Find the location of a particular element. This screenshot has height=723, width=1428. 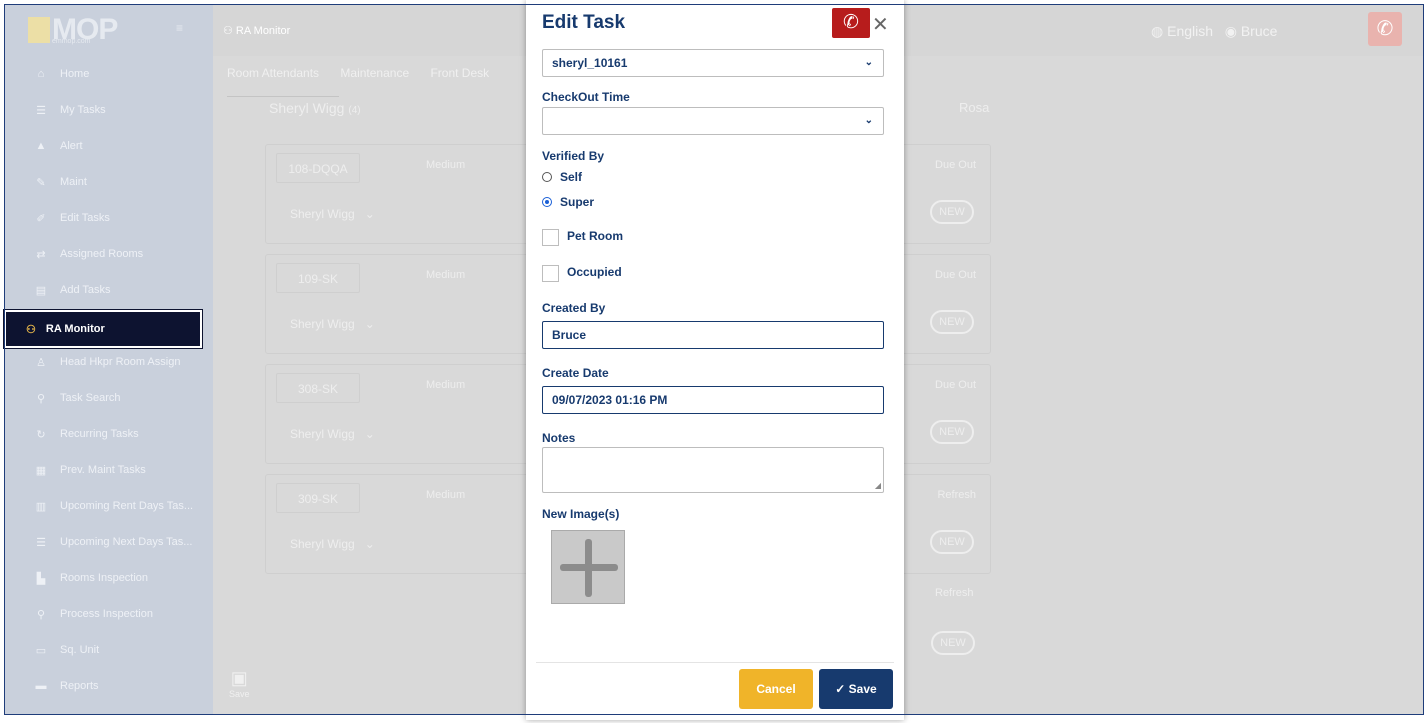

save-icon: ▣ is located at coordinates (239, 678).